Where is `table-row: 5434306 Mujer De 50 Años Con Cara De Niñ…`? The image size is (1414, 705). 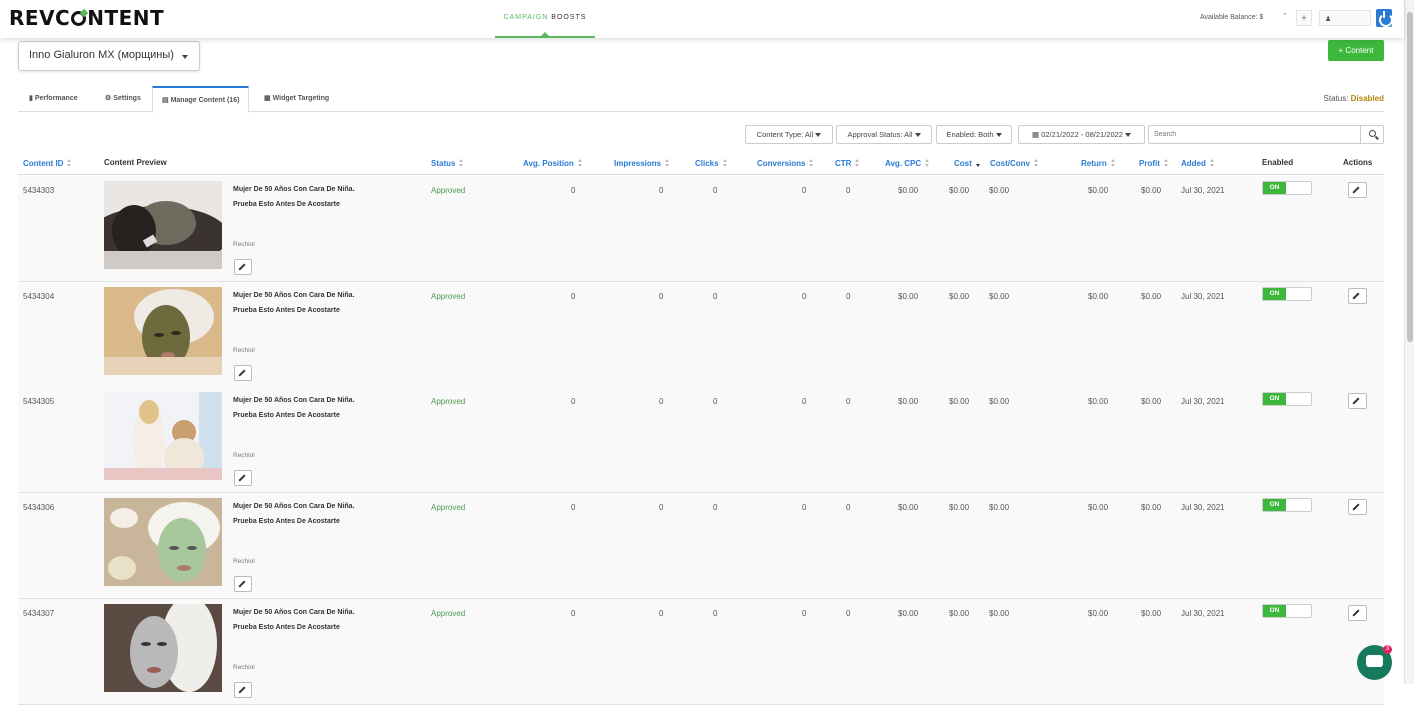
table-row: 5434306 Mujer De 50 Años Con Cara De Niñ… is located at coordinates (701, 546).